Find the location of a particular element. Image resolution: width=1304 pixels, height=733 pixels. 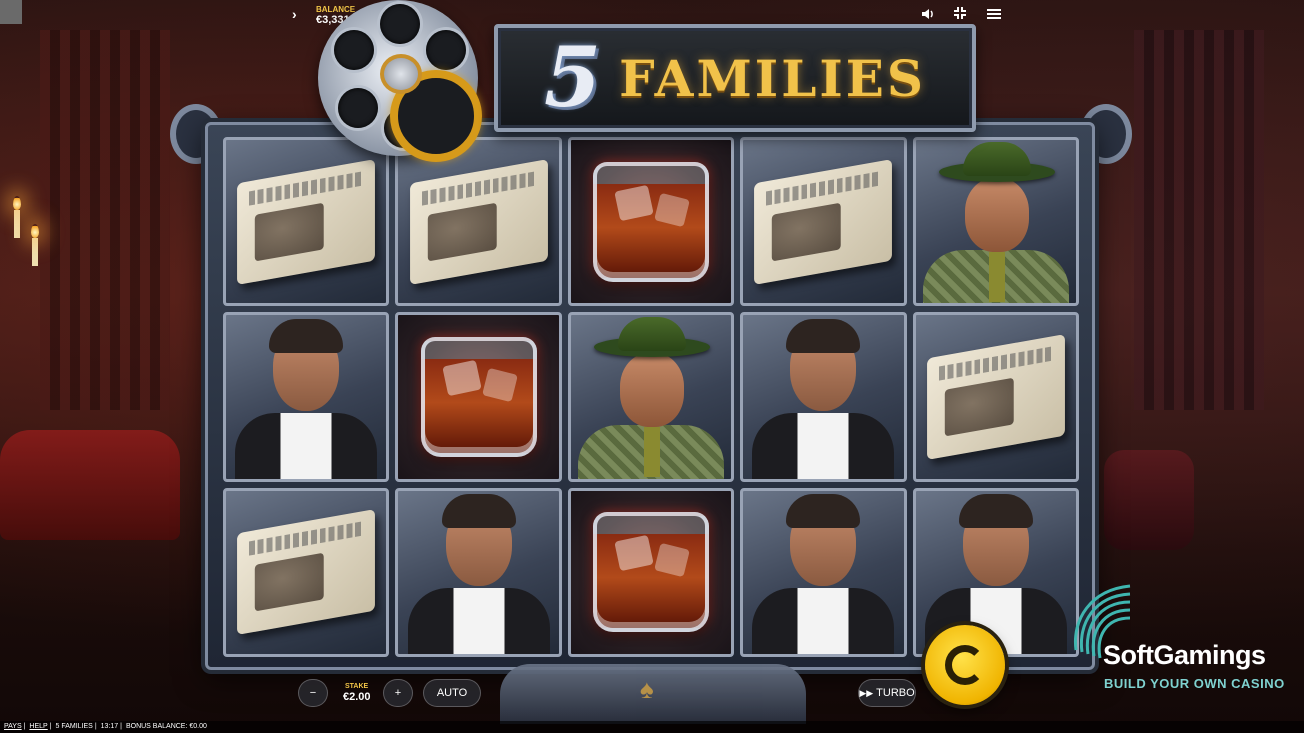

chevron-right-icon: › is located at coordinates (294, 14).